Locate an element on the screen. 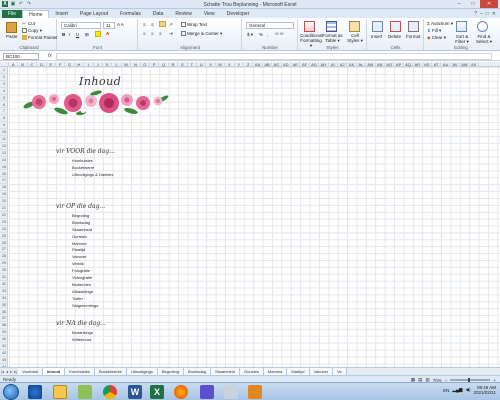  grow-font-icon: A A is located at coordinates (120, 24).